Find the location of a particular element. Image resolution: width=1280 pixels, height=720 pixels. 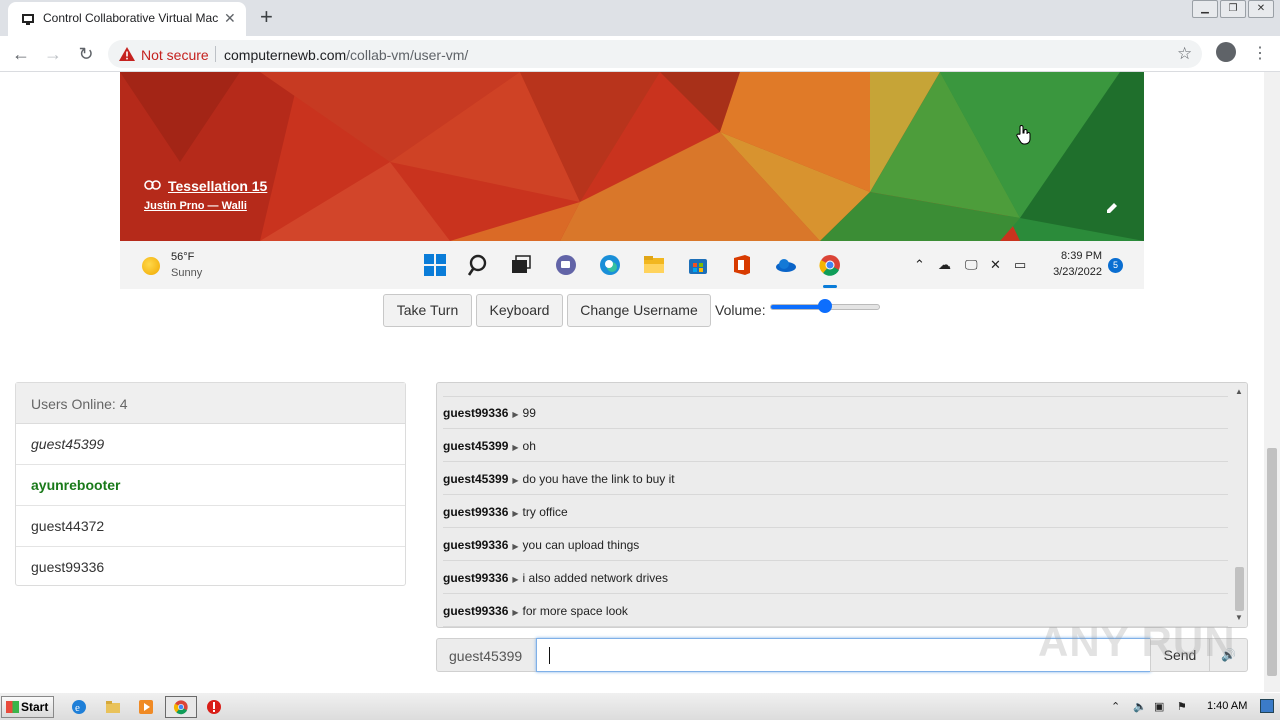

scroll-down-arrow-icon: ▼ is located at coordinates (1239, 617).